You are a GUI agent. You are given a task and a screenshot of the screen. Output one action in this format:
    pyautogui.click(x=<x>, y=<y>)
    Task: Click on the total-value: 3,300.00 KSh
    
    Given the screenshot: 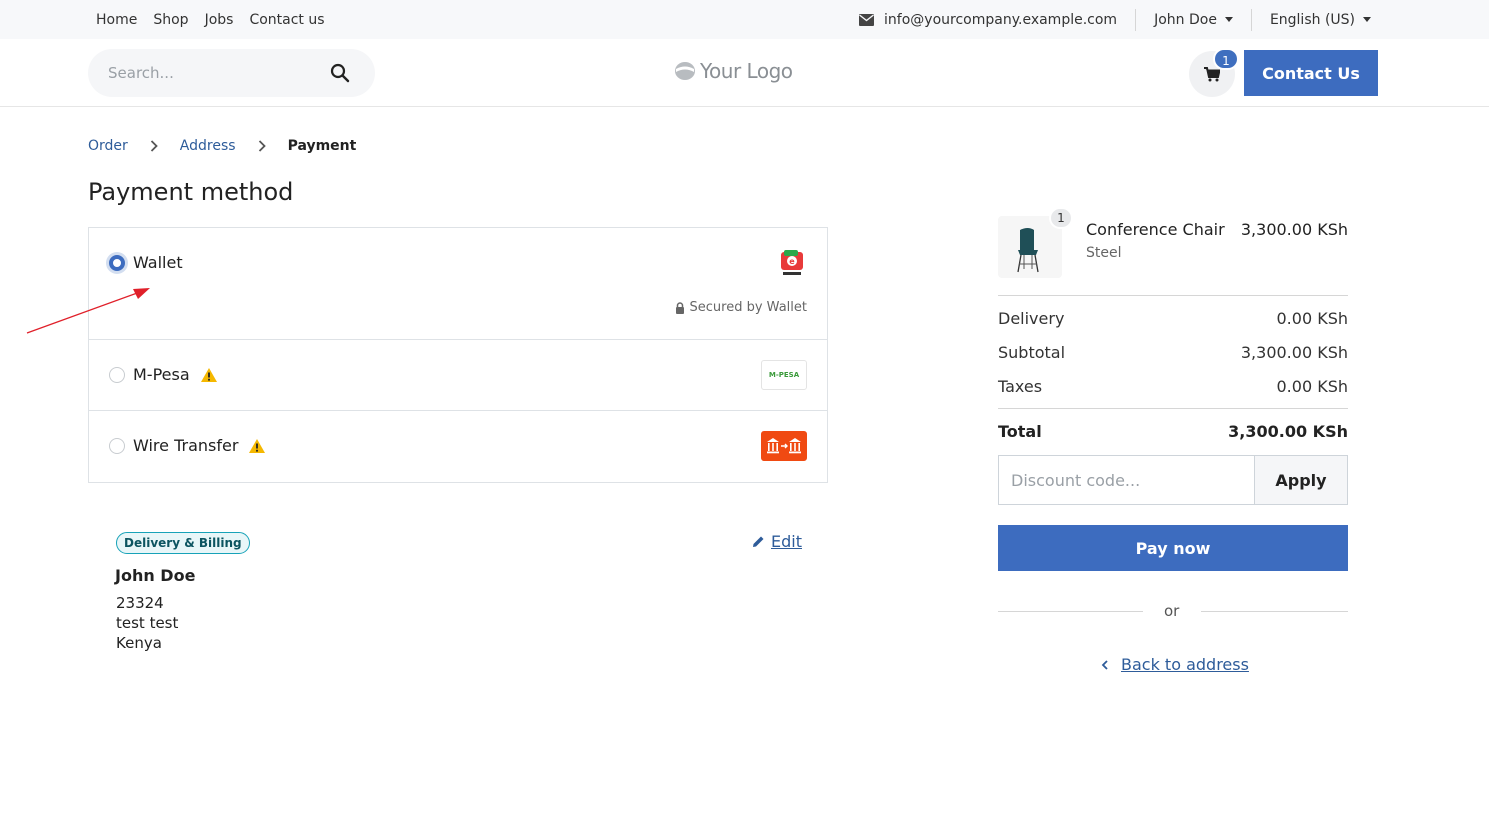 What is the action you would take?
    pyautogui.click(x=1288, y=431)
    